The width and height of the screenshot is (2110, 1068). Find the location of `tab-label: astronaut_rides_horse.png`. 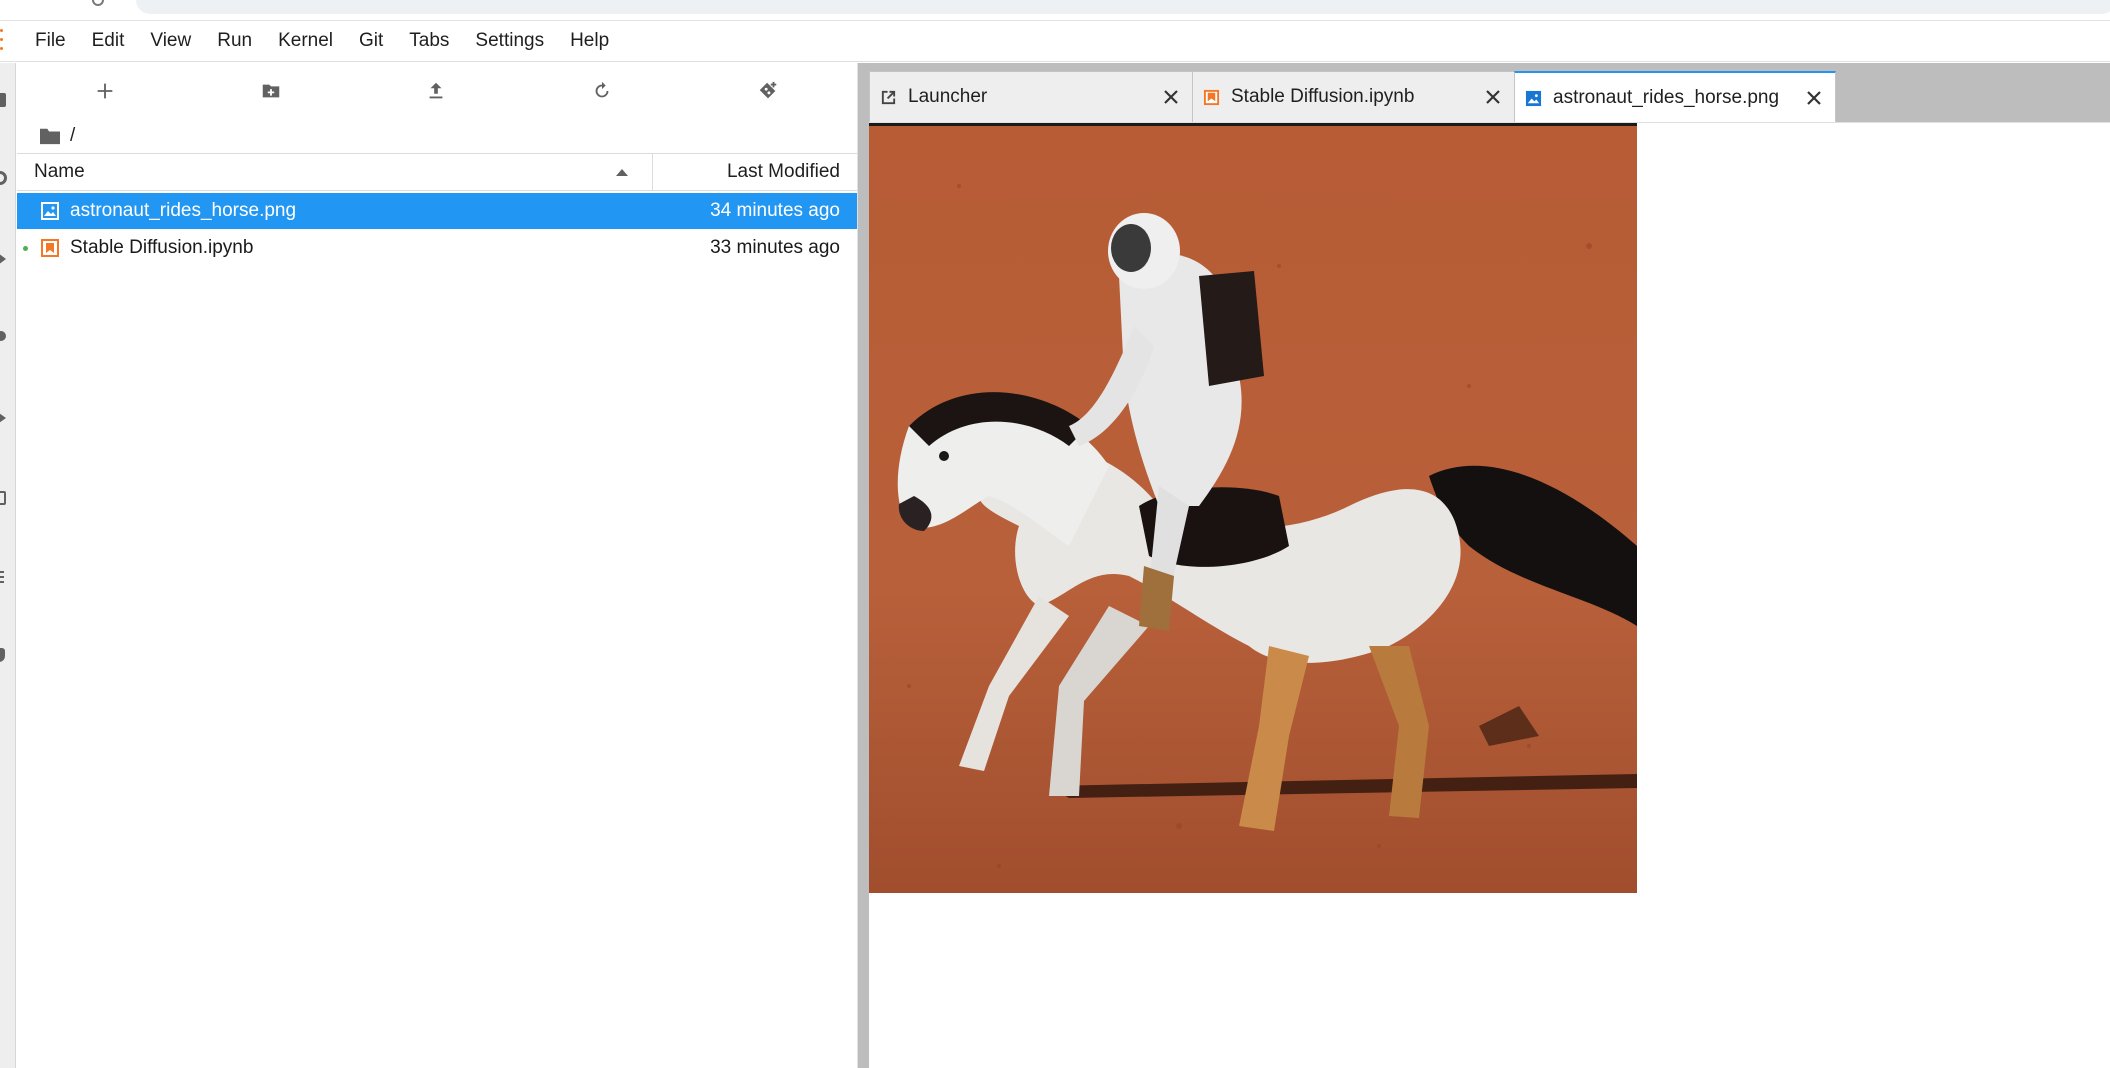

tab-label: astronaut_rides_horse.png is located at coordinates (1666, 97).